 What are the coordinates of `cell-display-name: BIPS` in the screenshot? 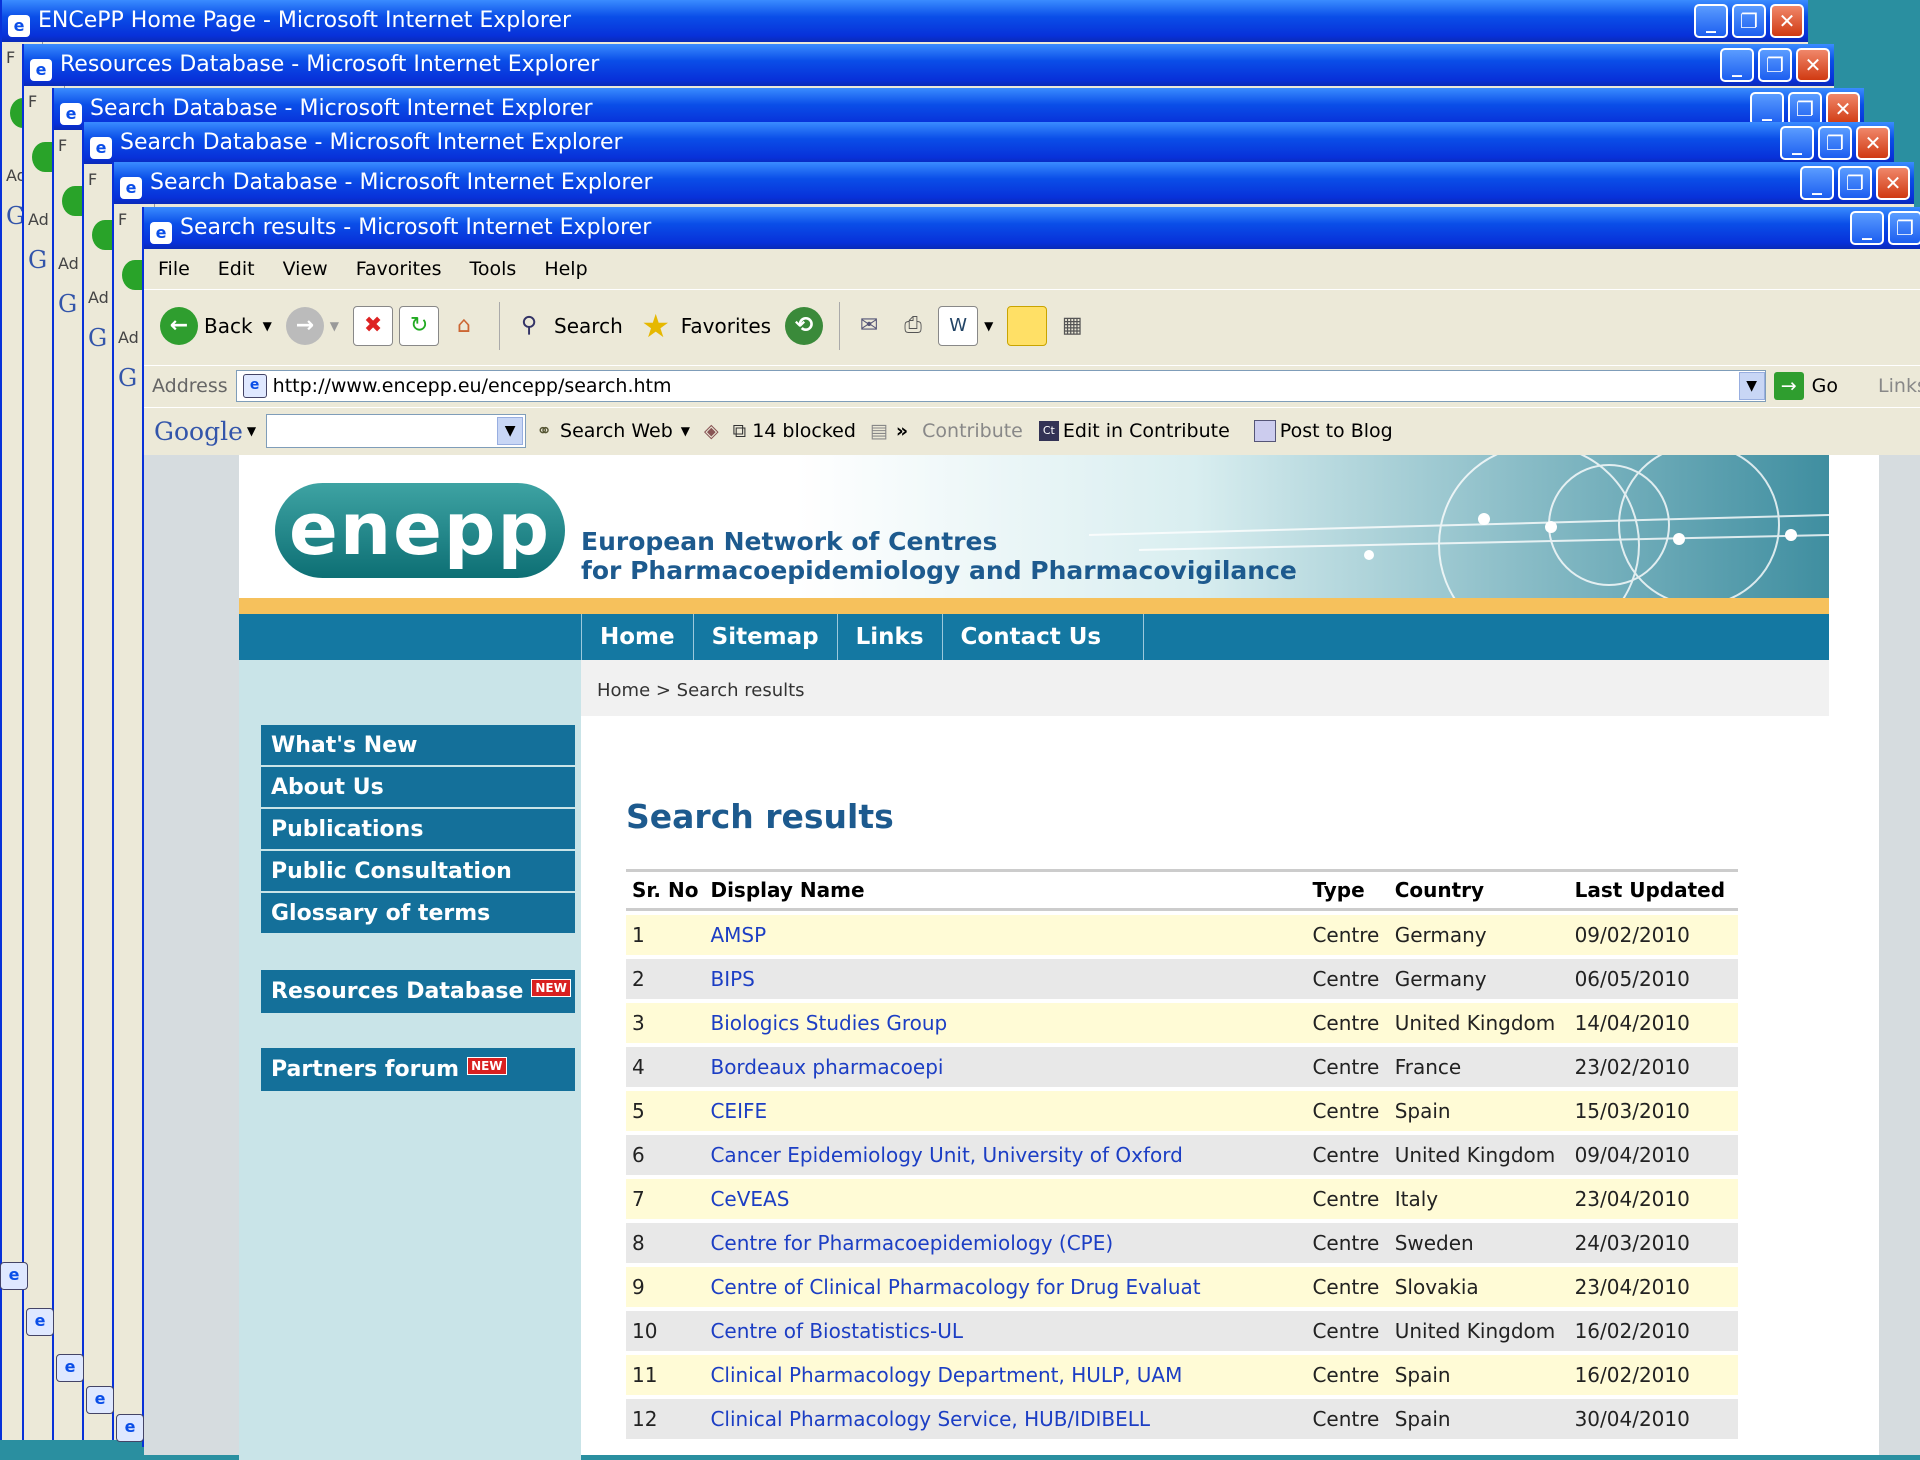 It's located at (1005, 979).